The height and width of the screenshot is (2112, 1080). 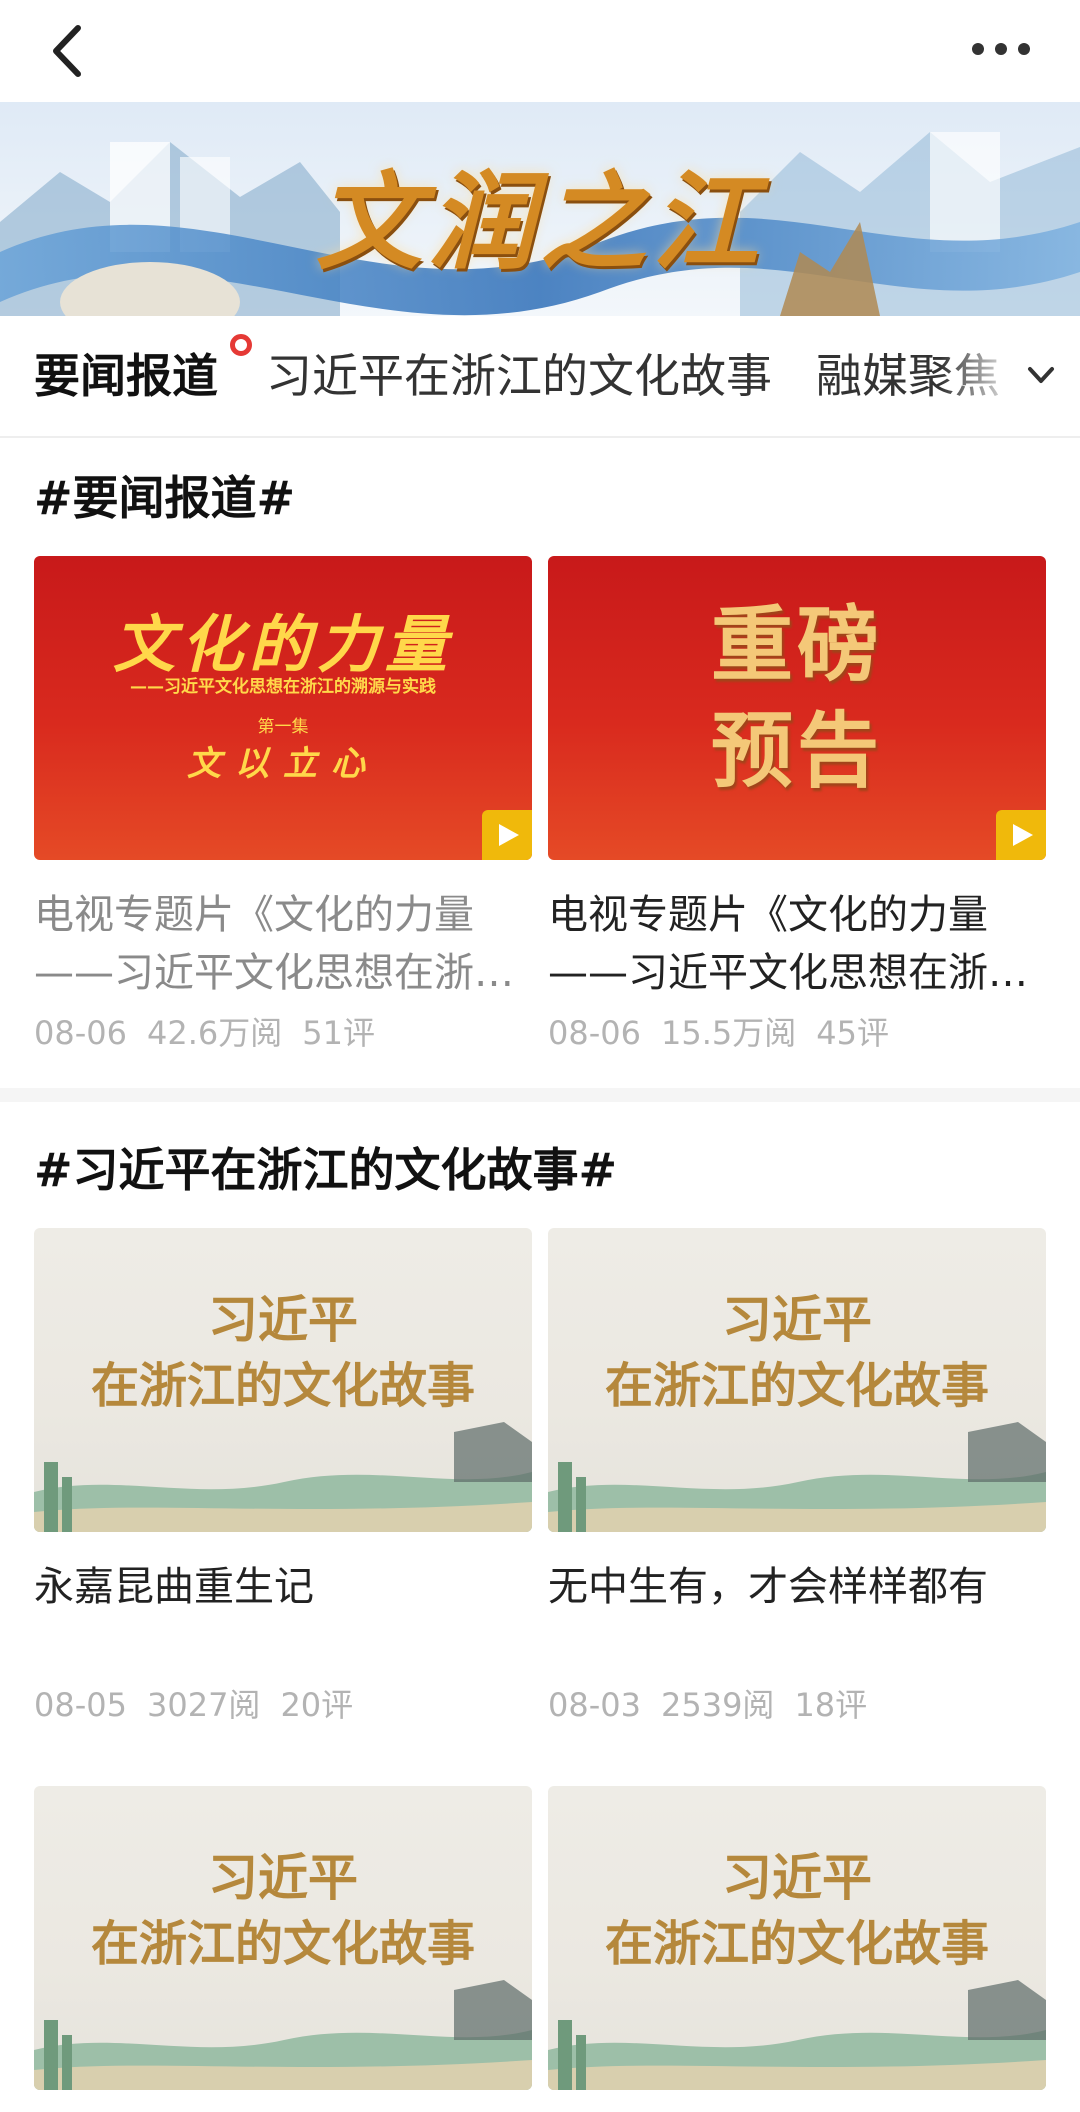 I want to click on channel-tab-bar: 要闻报道 习近平在浙江的文化故事 融媒聚焦, so click(x=540, y=377).